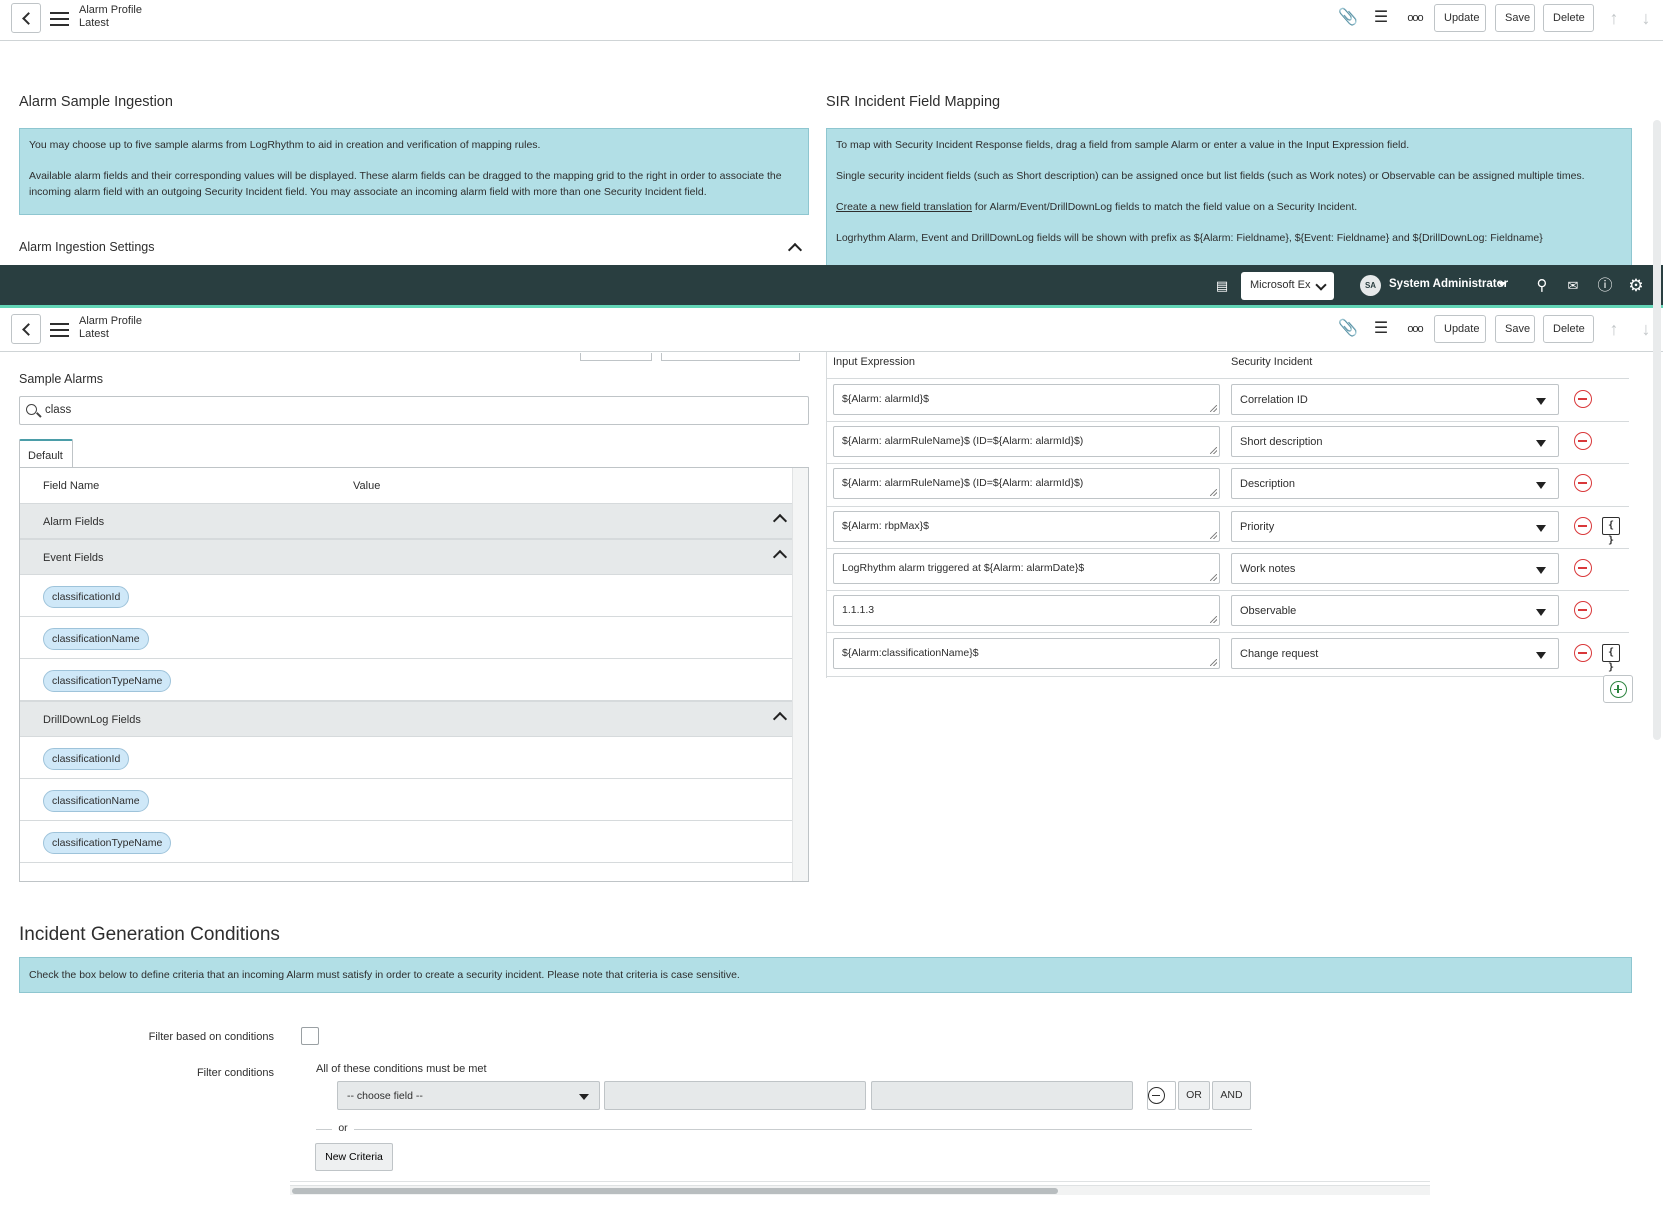 The image size is (1663, 1208). Describe the element at coordinates (406, 557) in the screenshot. I see `group-event-fields: Event Fields` at that location.